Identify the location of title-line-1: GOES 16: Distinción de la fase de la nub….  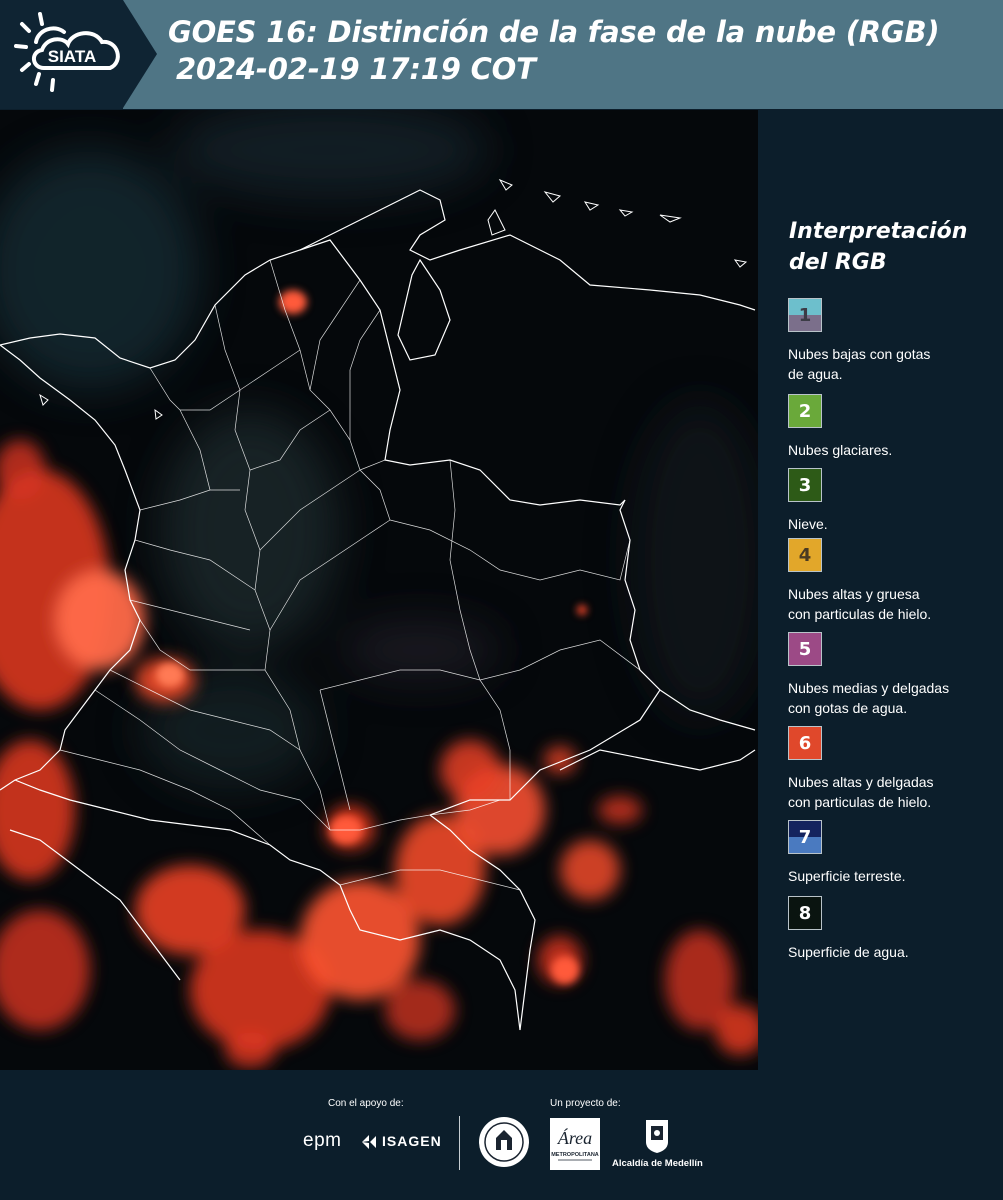
(554, 32).